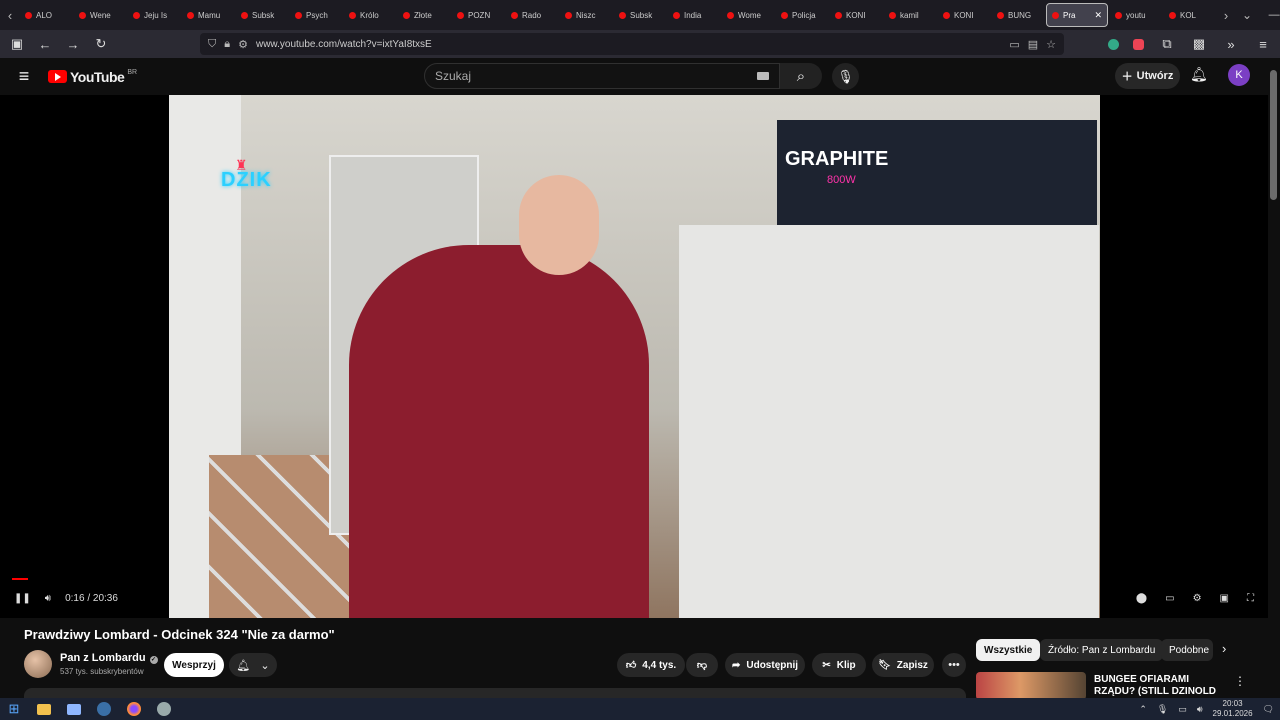 The height and width of the screenshot is (720, 1280). I want to click on settings-gear-icon: ⚙, so click(1197, 598).